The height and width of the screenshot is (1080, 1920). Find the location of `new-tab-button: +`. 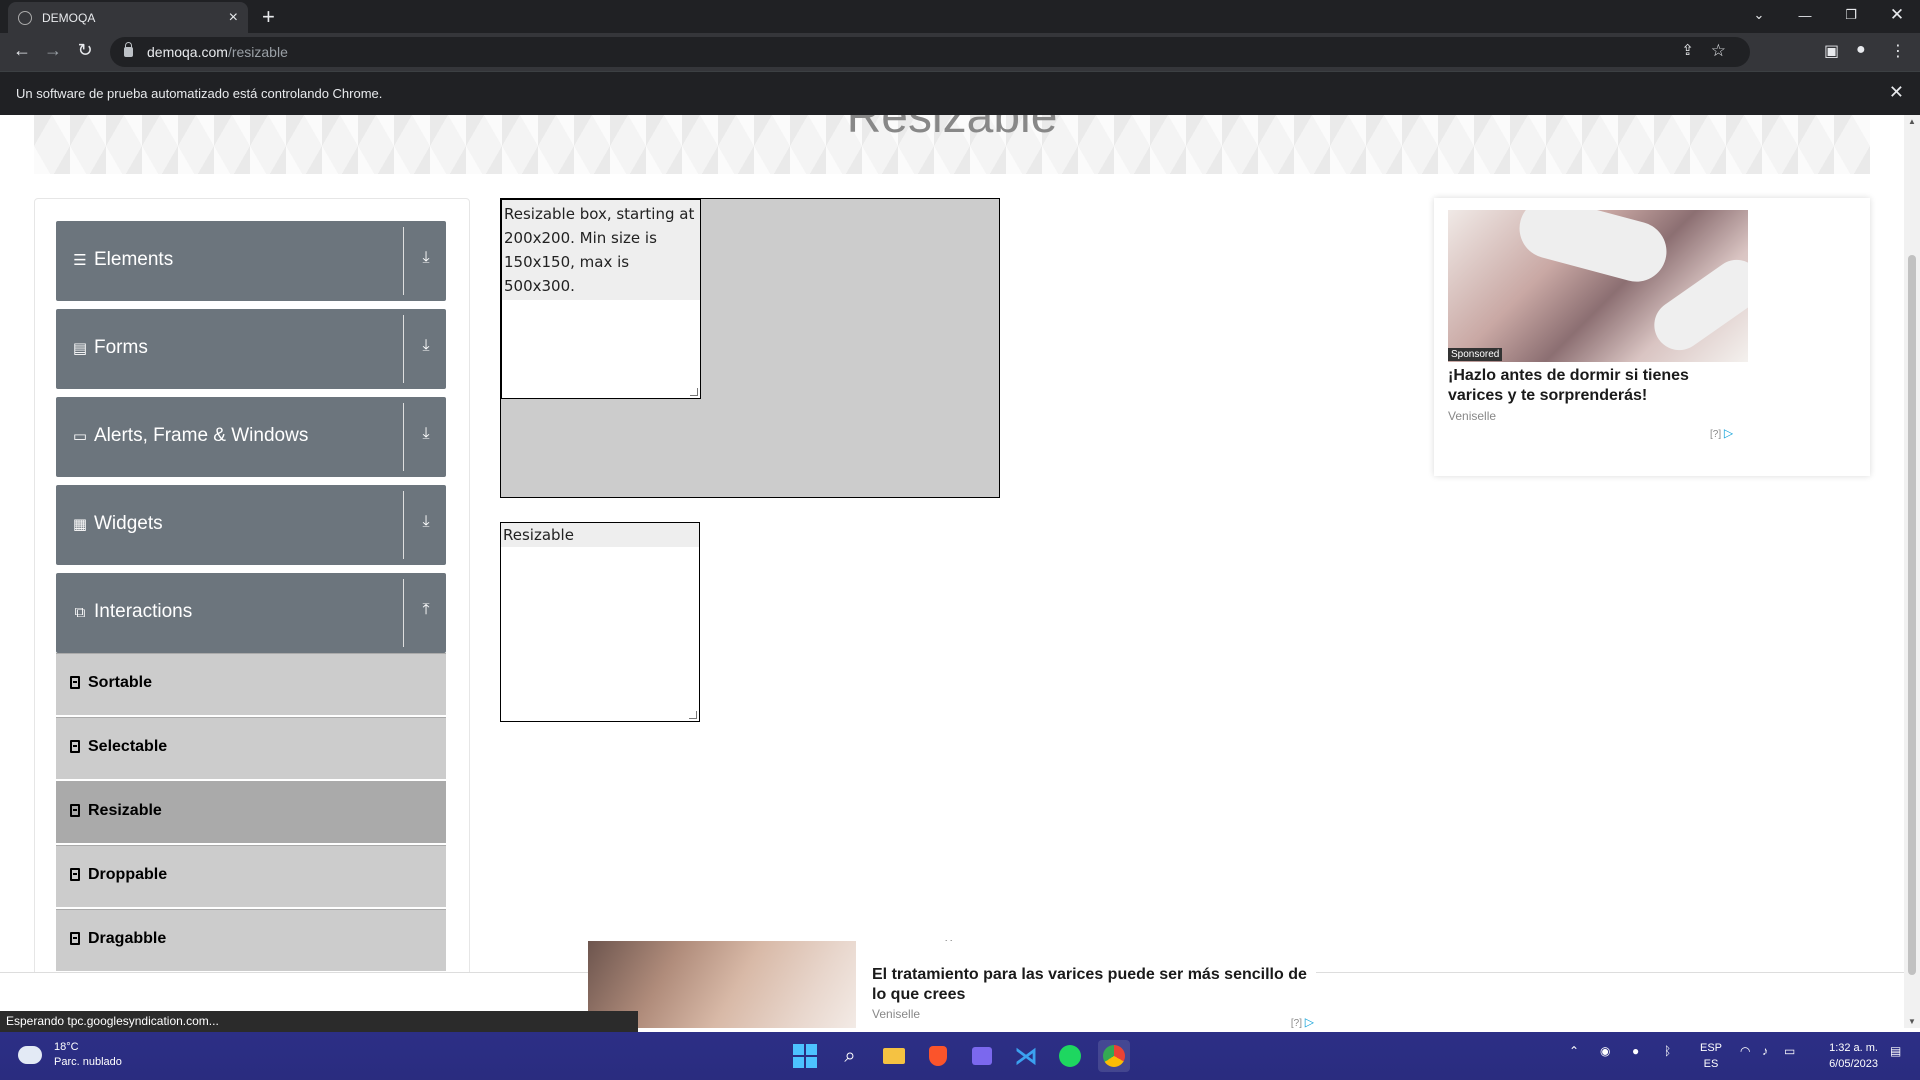

new-tab-button: + is located at coordinates (268, 17).